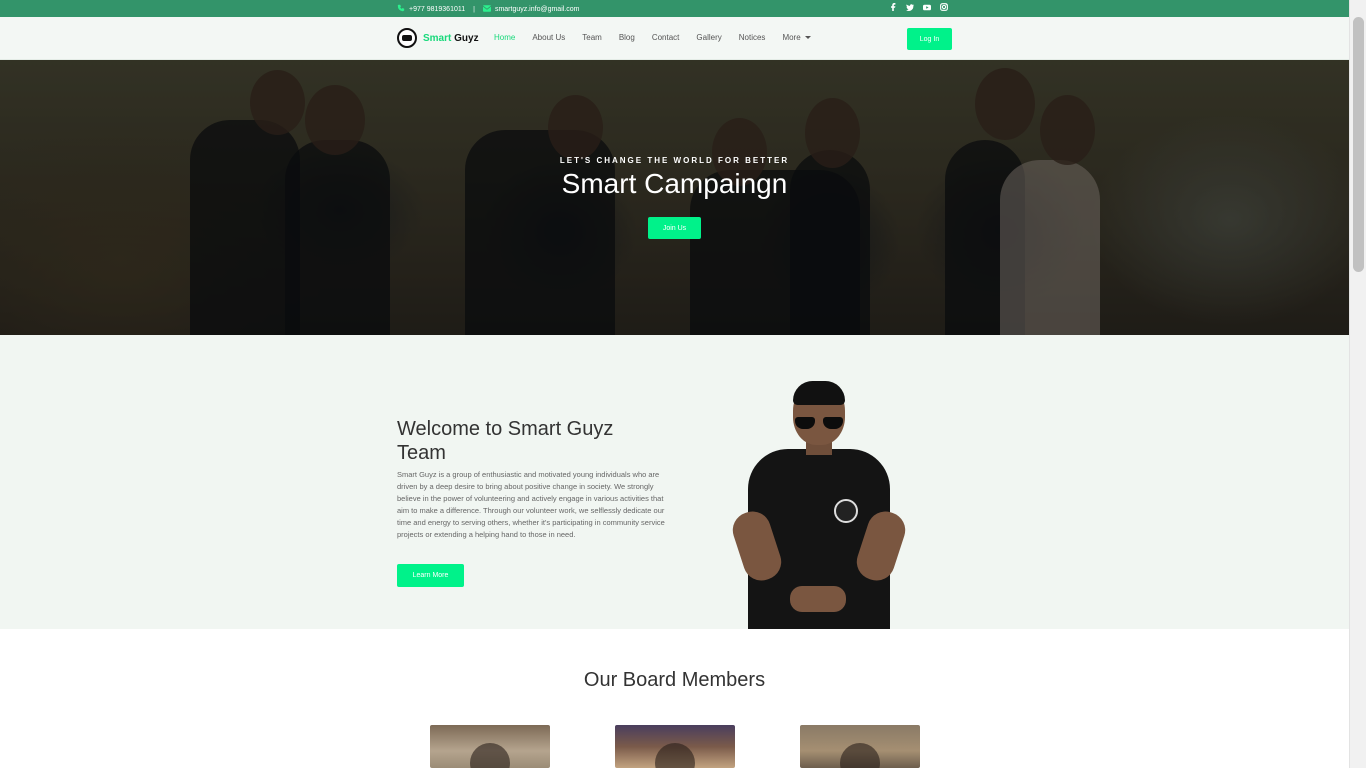 The width and height of the screenshot is (1366, 768). I want to click on brand-name-accent: Smart, so click(437, 38).